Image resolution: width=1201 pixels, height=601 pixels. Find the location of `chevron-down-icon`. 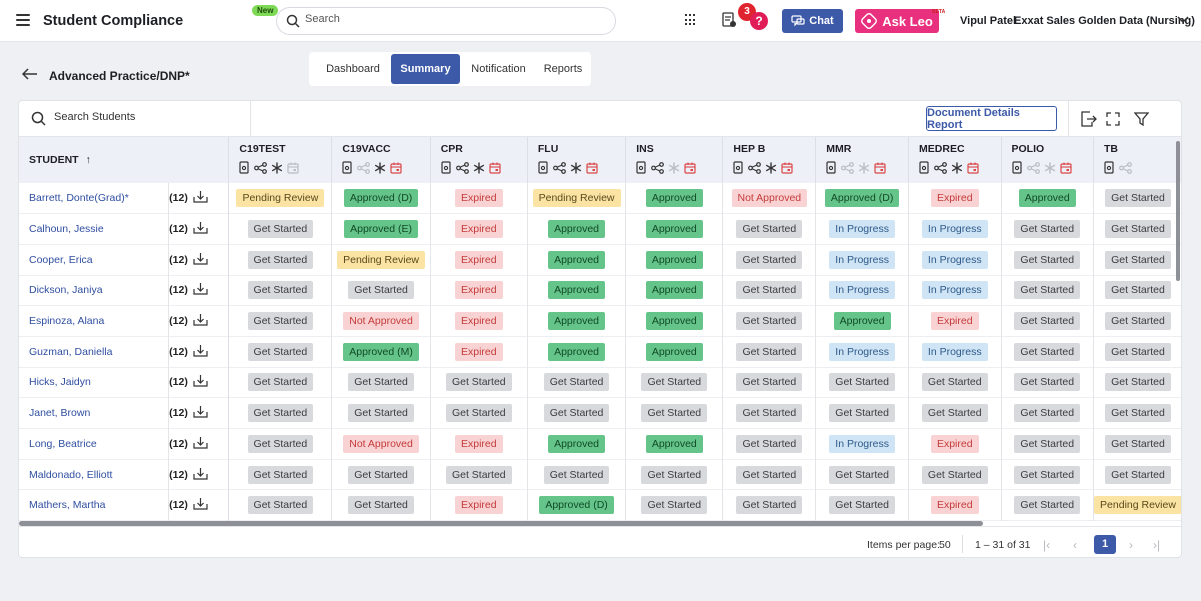

chevron-down-icon is located at coordinates (1183, 20).